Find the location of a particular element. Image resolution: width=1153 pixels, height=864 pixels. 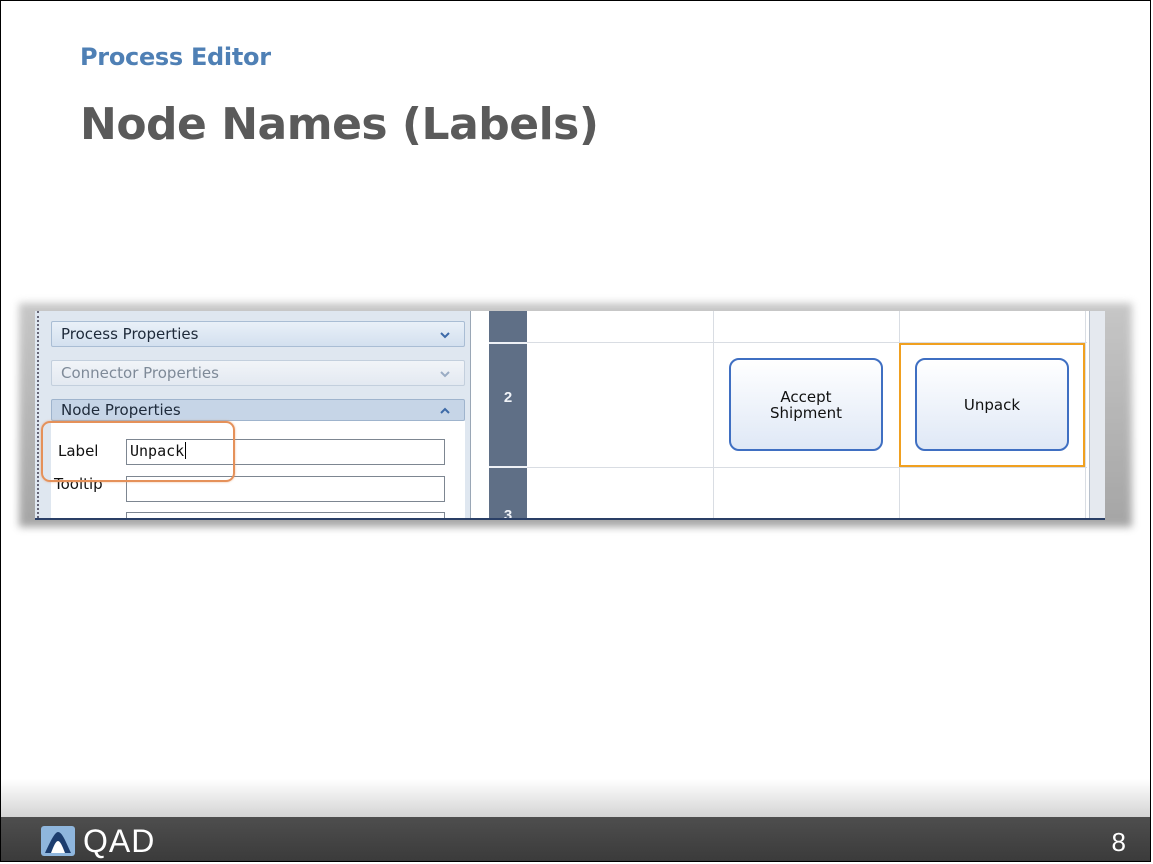

node-unpack: Unpack is located at coordinates (992, 404).